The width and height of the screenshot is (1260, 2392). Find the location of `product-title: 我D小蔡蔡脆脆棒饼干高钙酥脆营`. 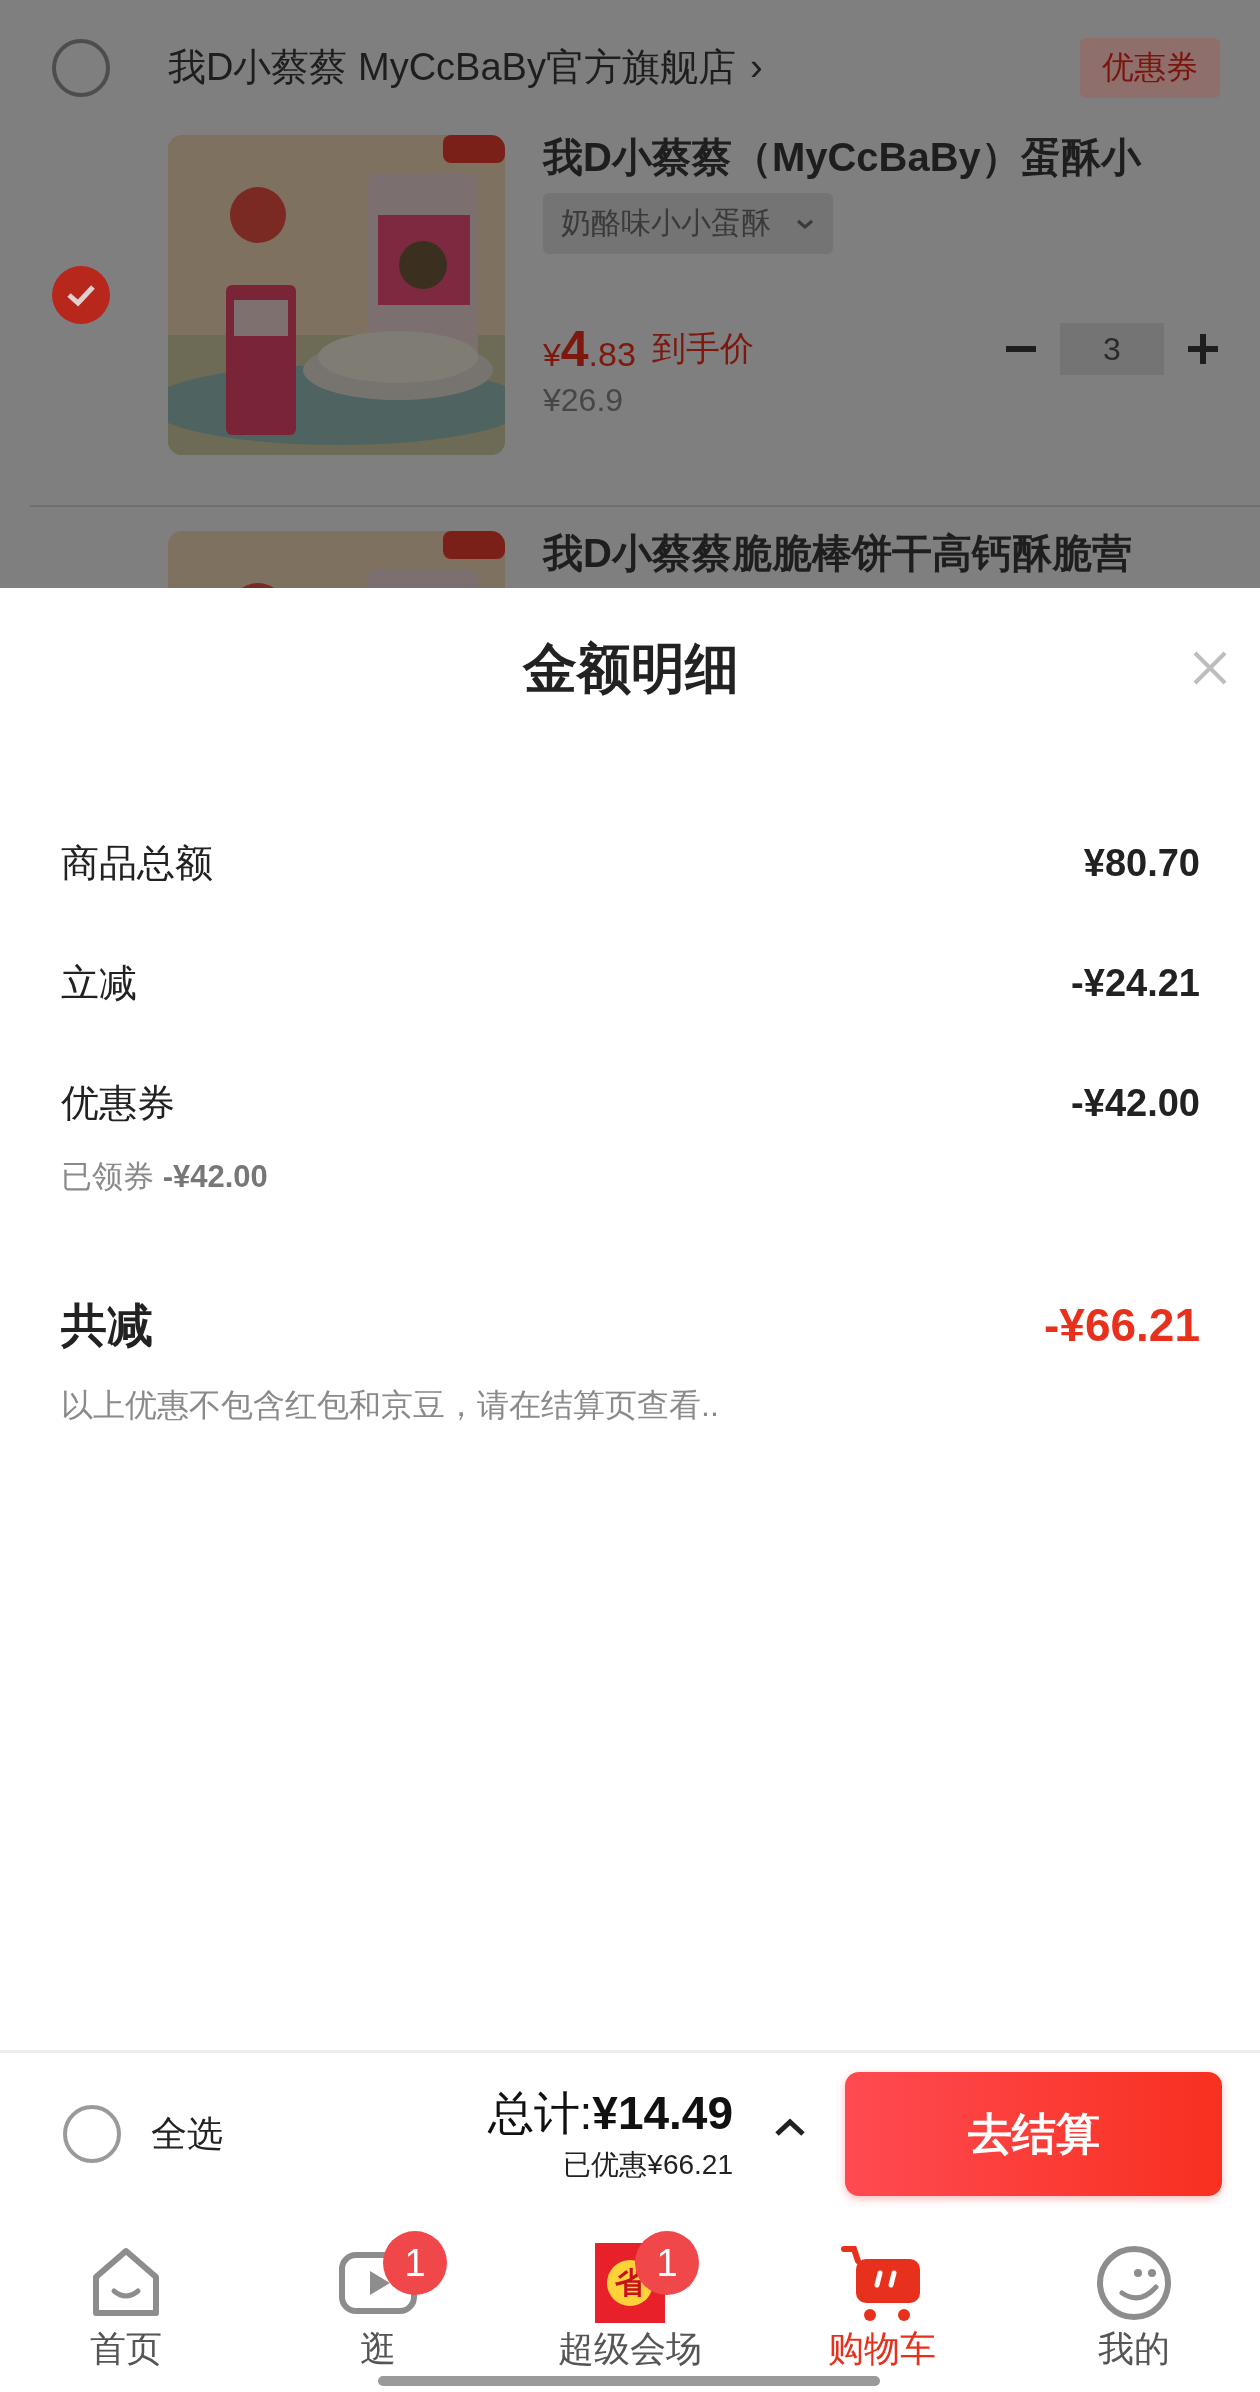

product-title: 我D小蔡蔡脆脆棒饼干高钙酥脆营 is located at coordinates (881, 553).